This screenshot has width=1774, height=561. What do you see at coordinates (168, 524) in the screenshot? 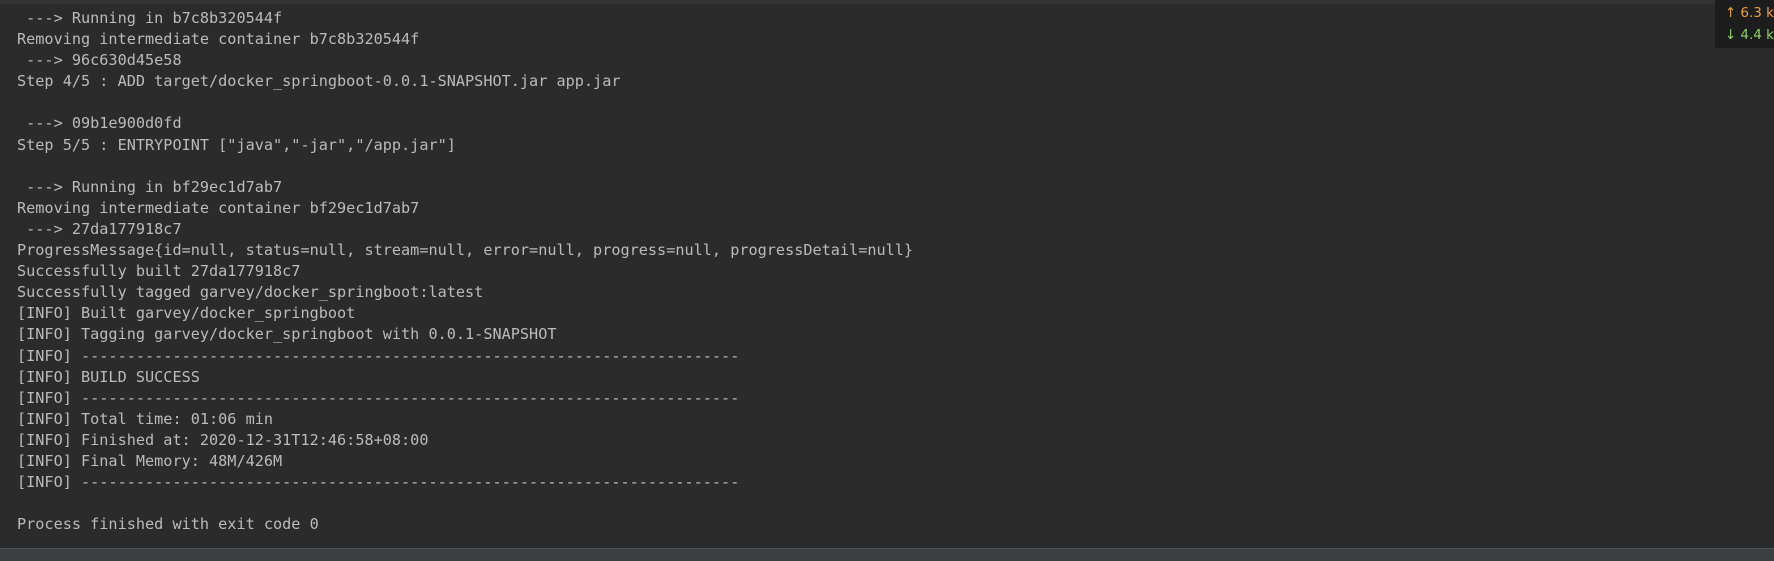
I see `console-line: Process finished with exit code 0` at bounding box center [168, 524].